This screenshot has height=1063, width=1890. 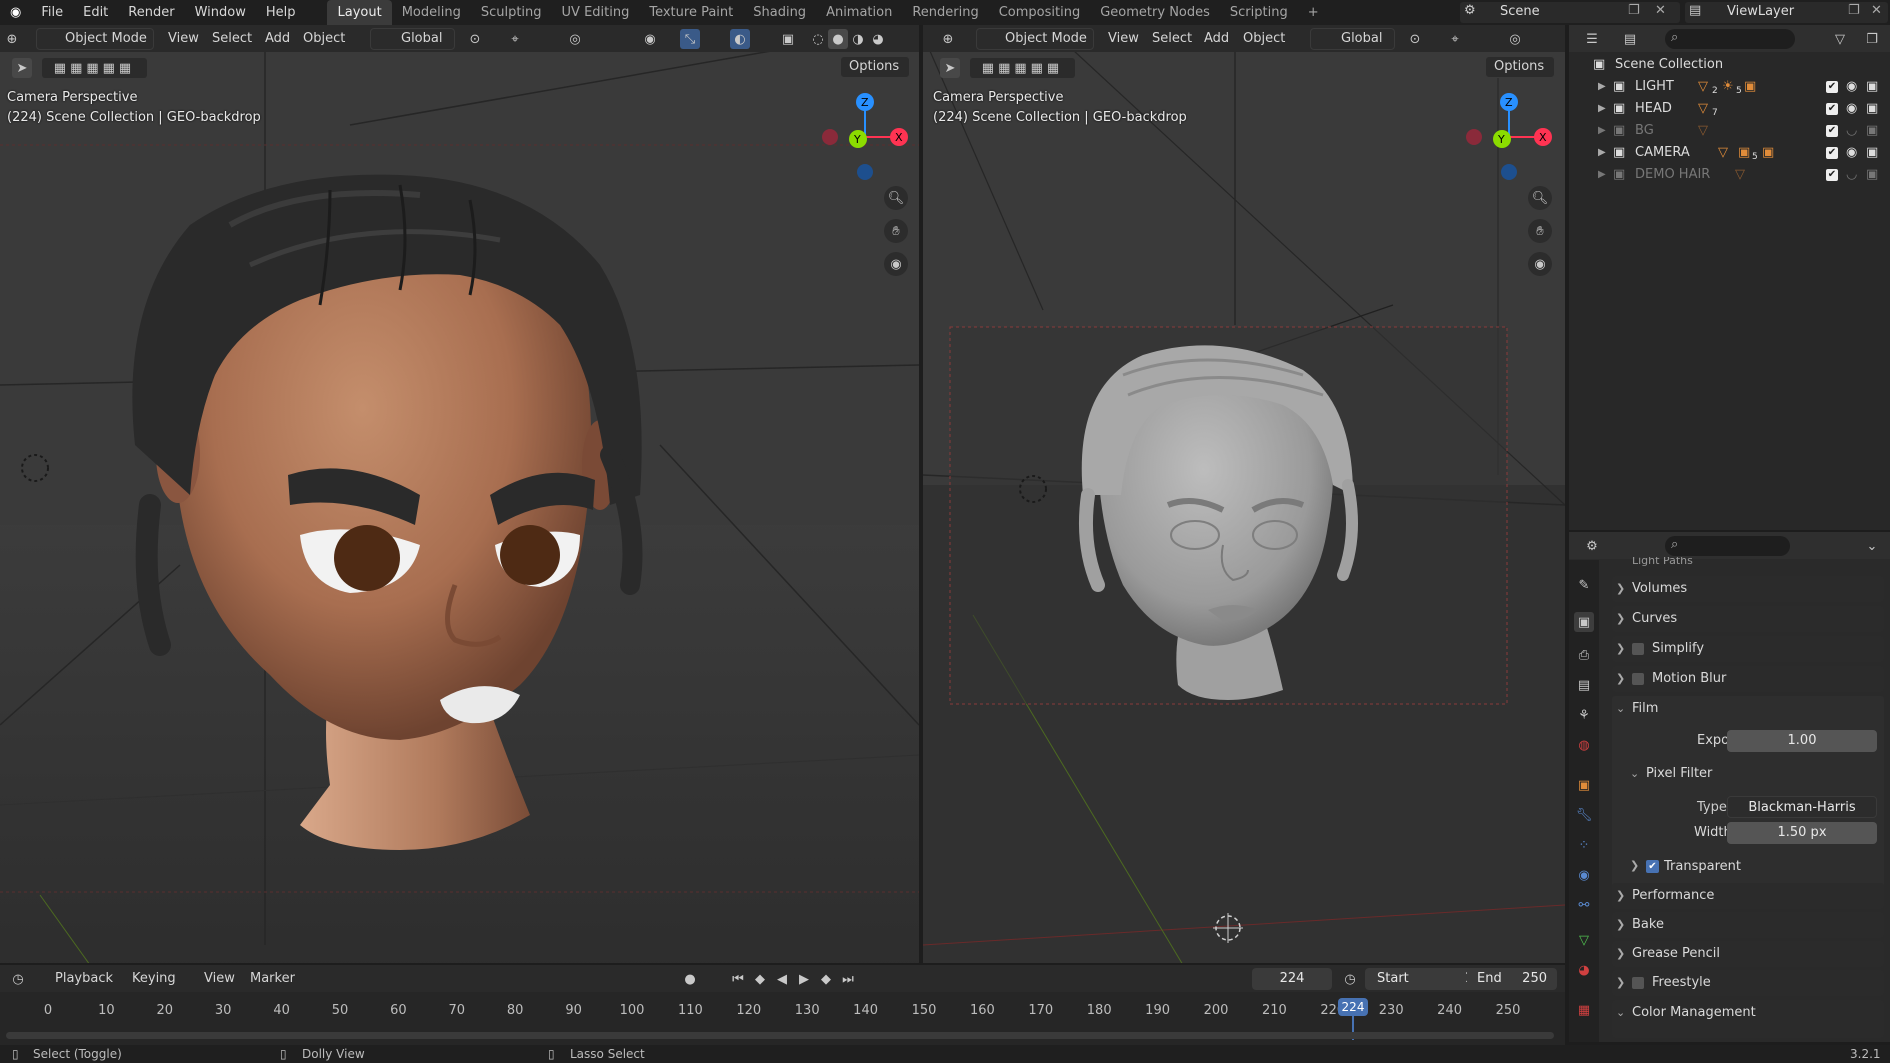 What do you see at coordinates (1584, 905) in the screenshot?
I see `constraints-tab-icon: ⚯` at bounding box center [1584, 905].